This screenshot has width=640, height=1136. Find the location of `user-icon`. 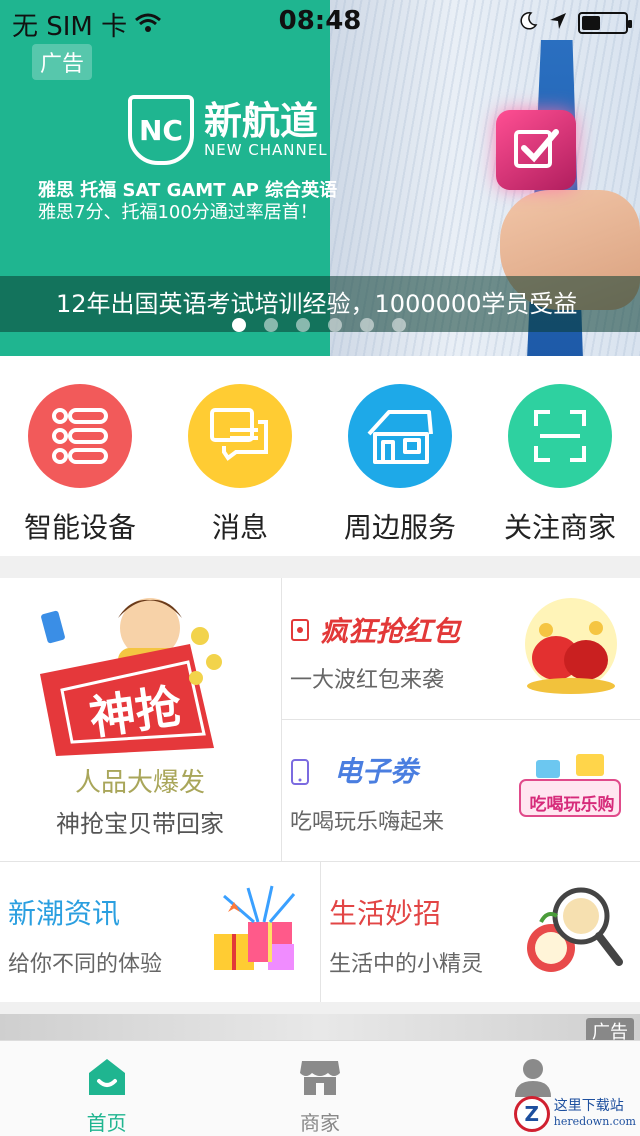

user-icon is located at coordinates (533, 1077).